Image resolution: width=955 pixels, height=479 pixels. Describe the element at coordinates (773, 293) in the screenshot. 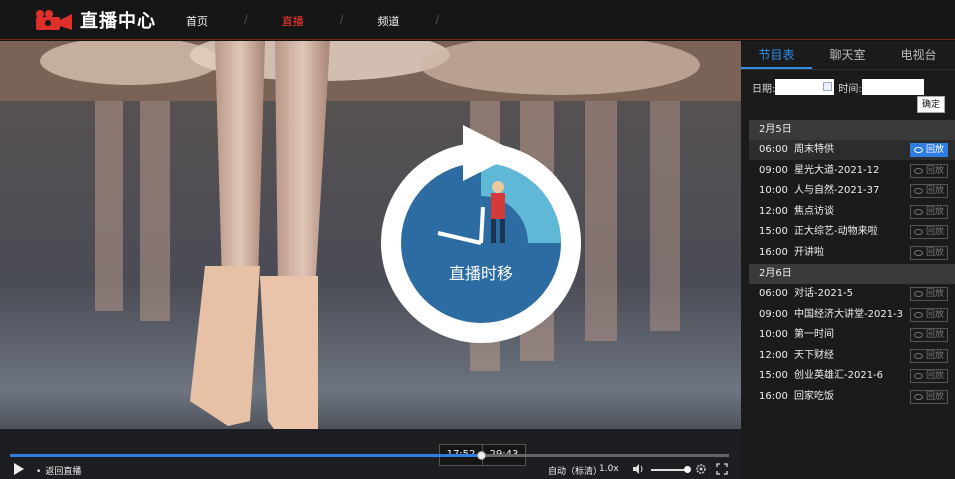

I see `program-time: 06:00` at that location.